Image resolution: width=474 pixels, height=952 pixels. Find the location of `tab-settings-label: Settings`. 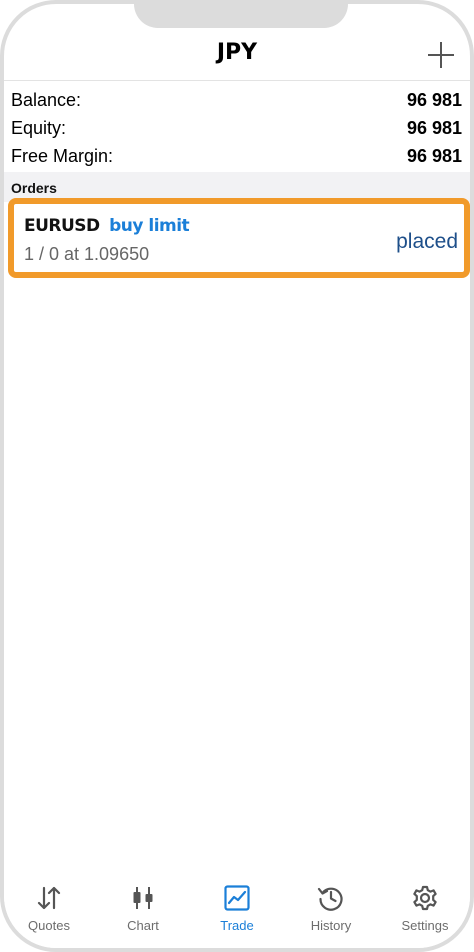

tab-settings-label: Settings is located at coordinates (425, 925).